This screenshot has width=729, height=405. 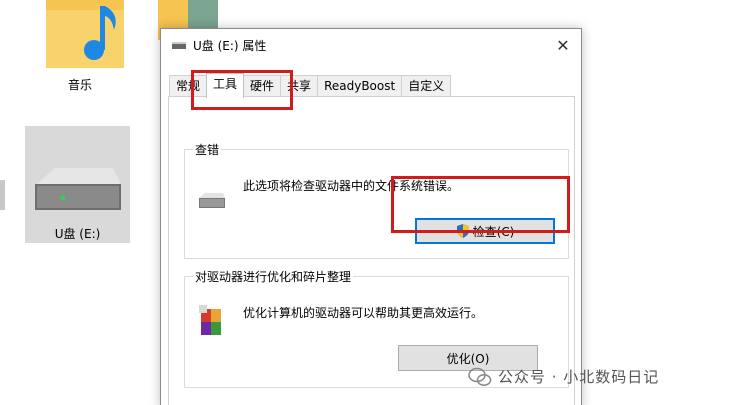 What do you see at coordinates (351, 186) in the screenshot?
I see `error-check-description: 此选项将检查驱动器中的文件系统错误。` at bounding box center [351, 186].